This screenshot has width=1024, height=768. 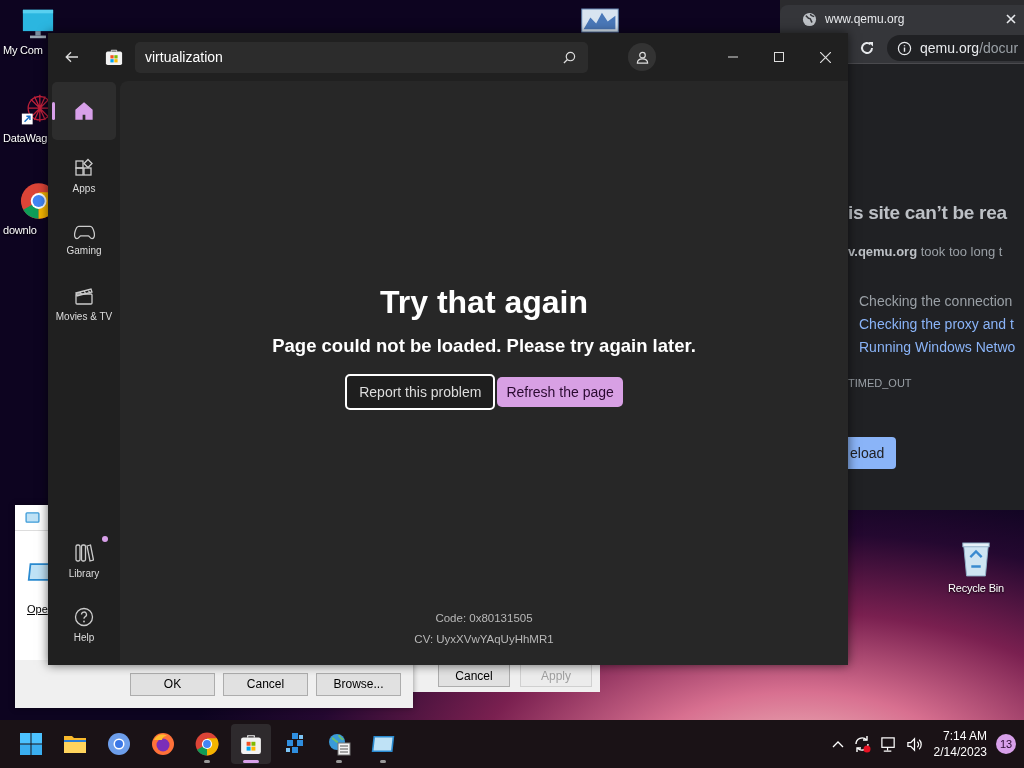 What do you see at coordinates (32, 517) in the screenshot?
I see `app-icon` at bounding box center [32, 517].